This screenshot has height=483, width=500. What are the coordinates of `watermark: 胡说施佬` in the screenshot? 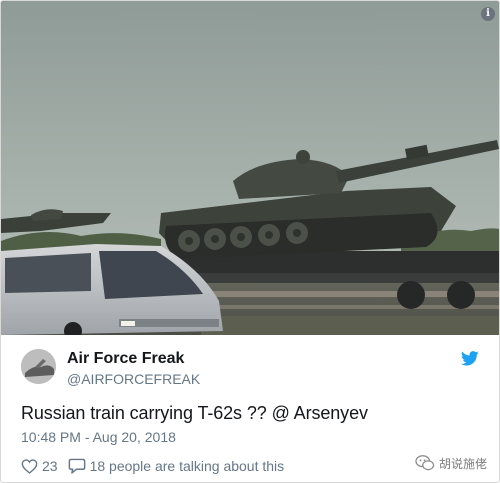 It's located at (451, 463).